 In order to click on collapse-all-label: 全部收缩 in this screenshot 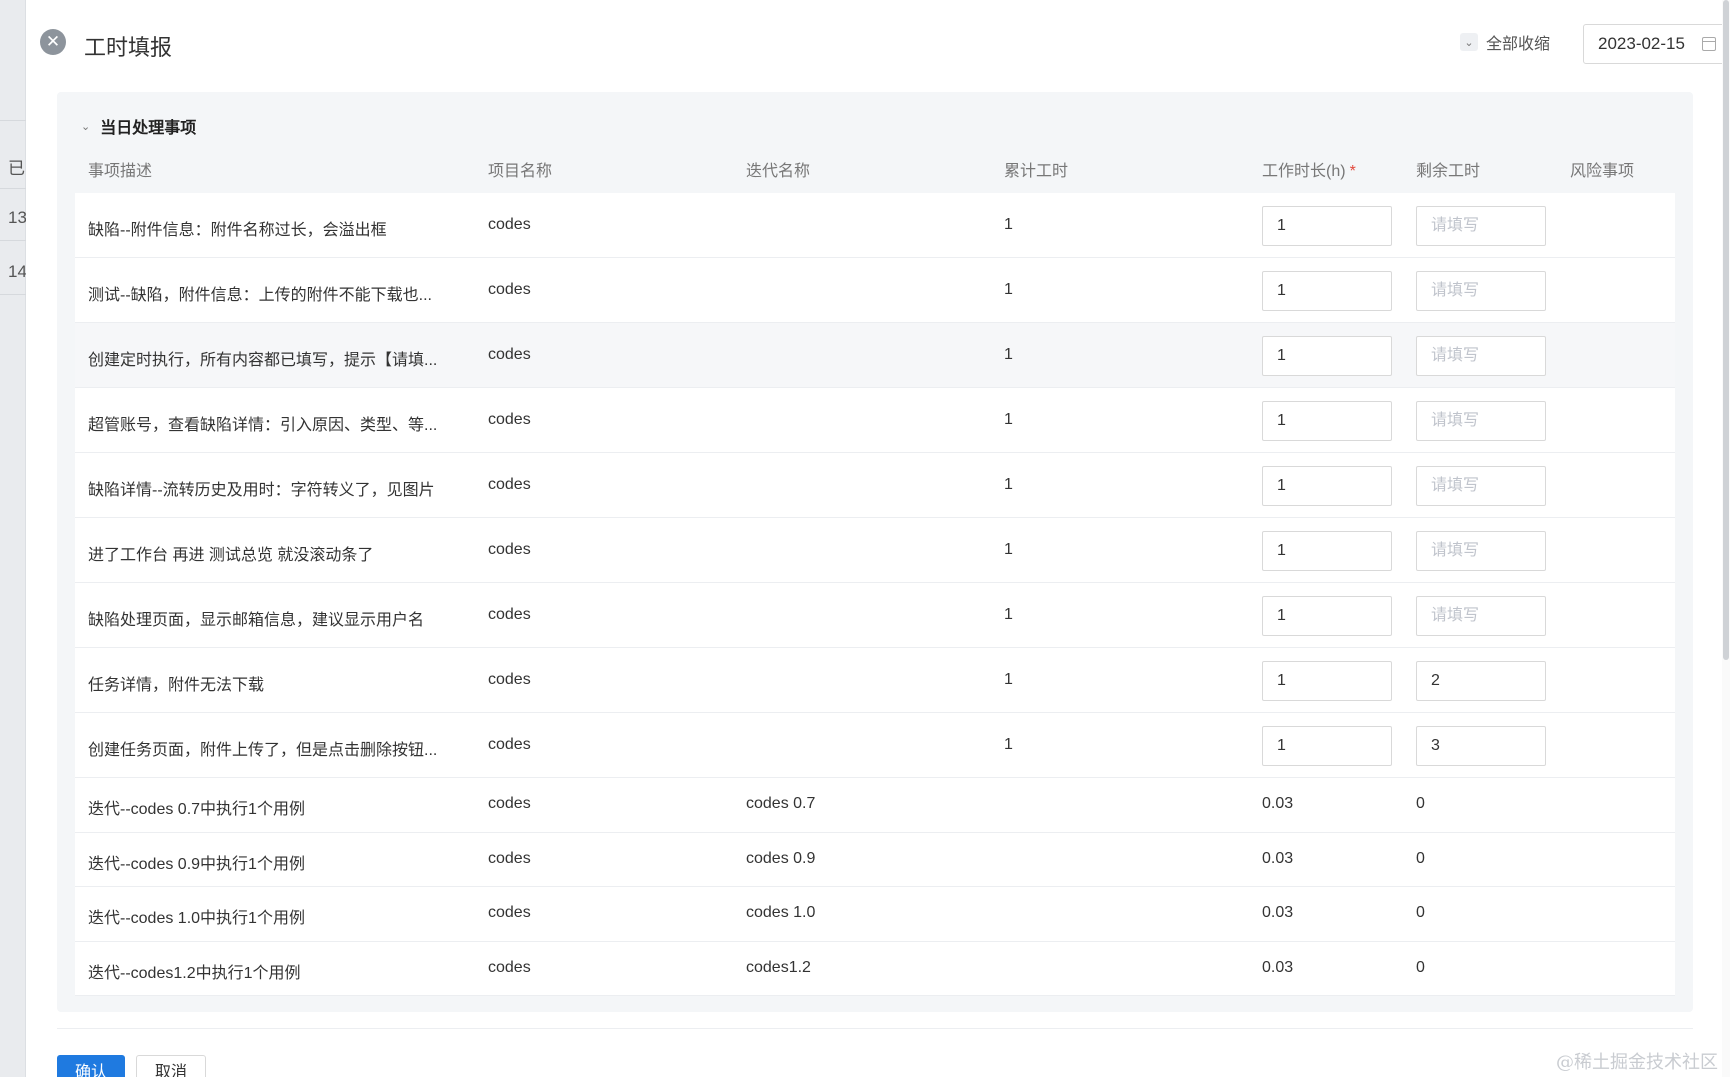, I will do `click(1518, 44)`.